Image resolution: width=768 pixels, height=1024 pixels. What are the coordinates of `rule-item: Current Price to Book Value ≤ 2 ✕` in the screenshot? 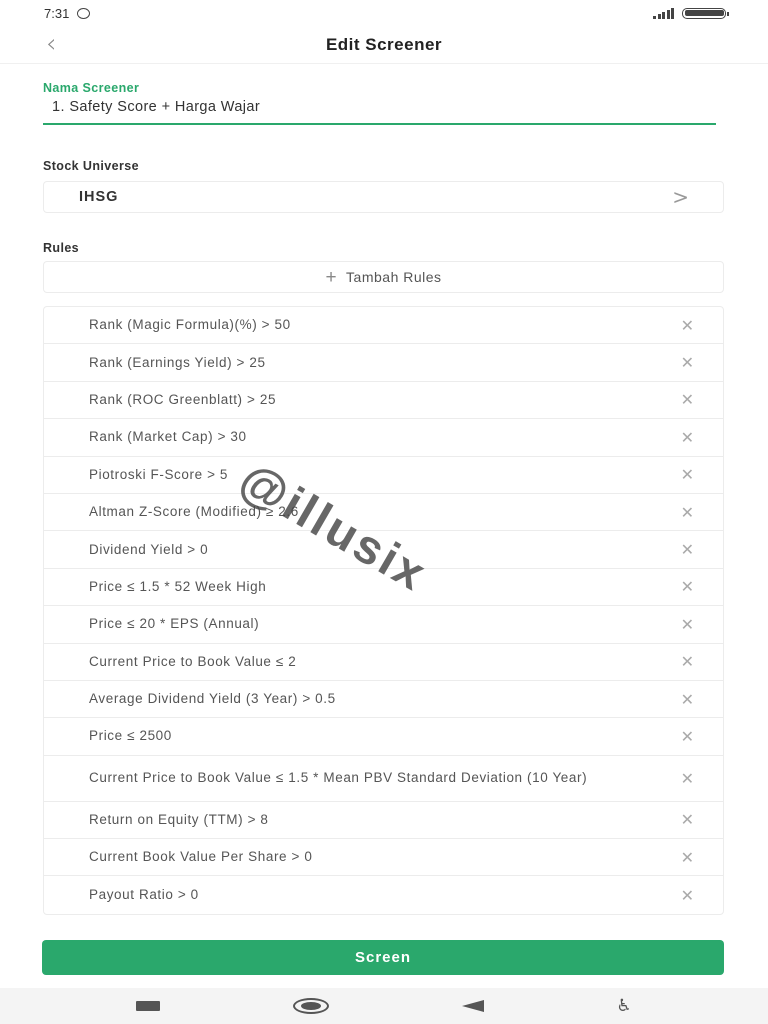 It's located at (383, 662).